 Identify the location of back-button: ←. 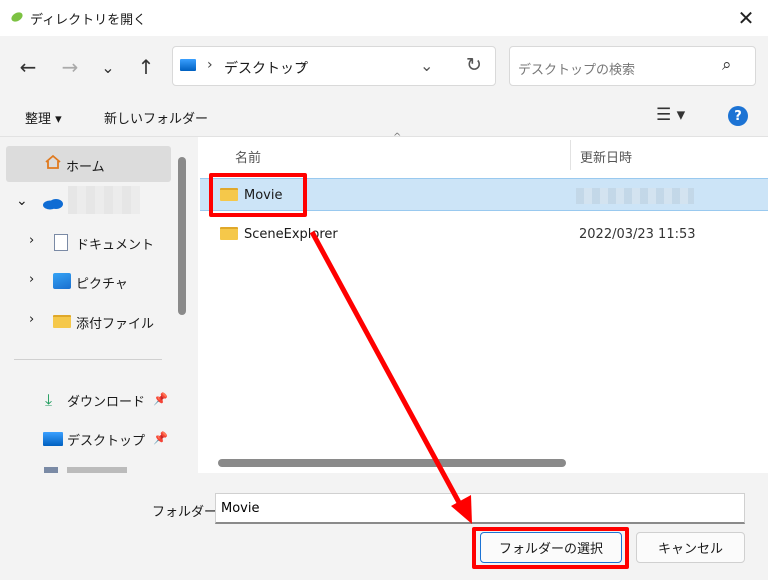
(28, 67).